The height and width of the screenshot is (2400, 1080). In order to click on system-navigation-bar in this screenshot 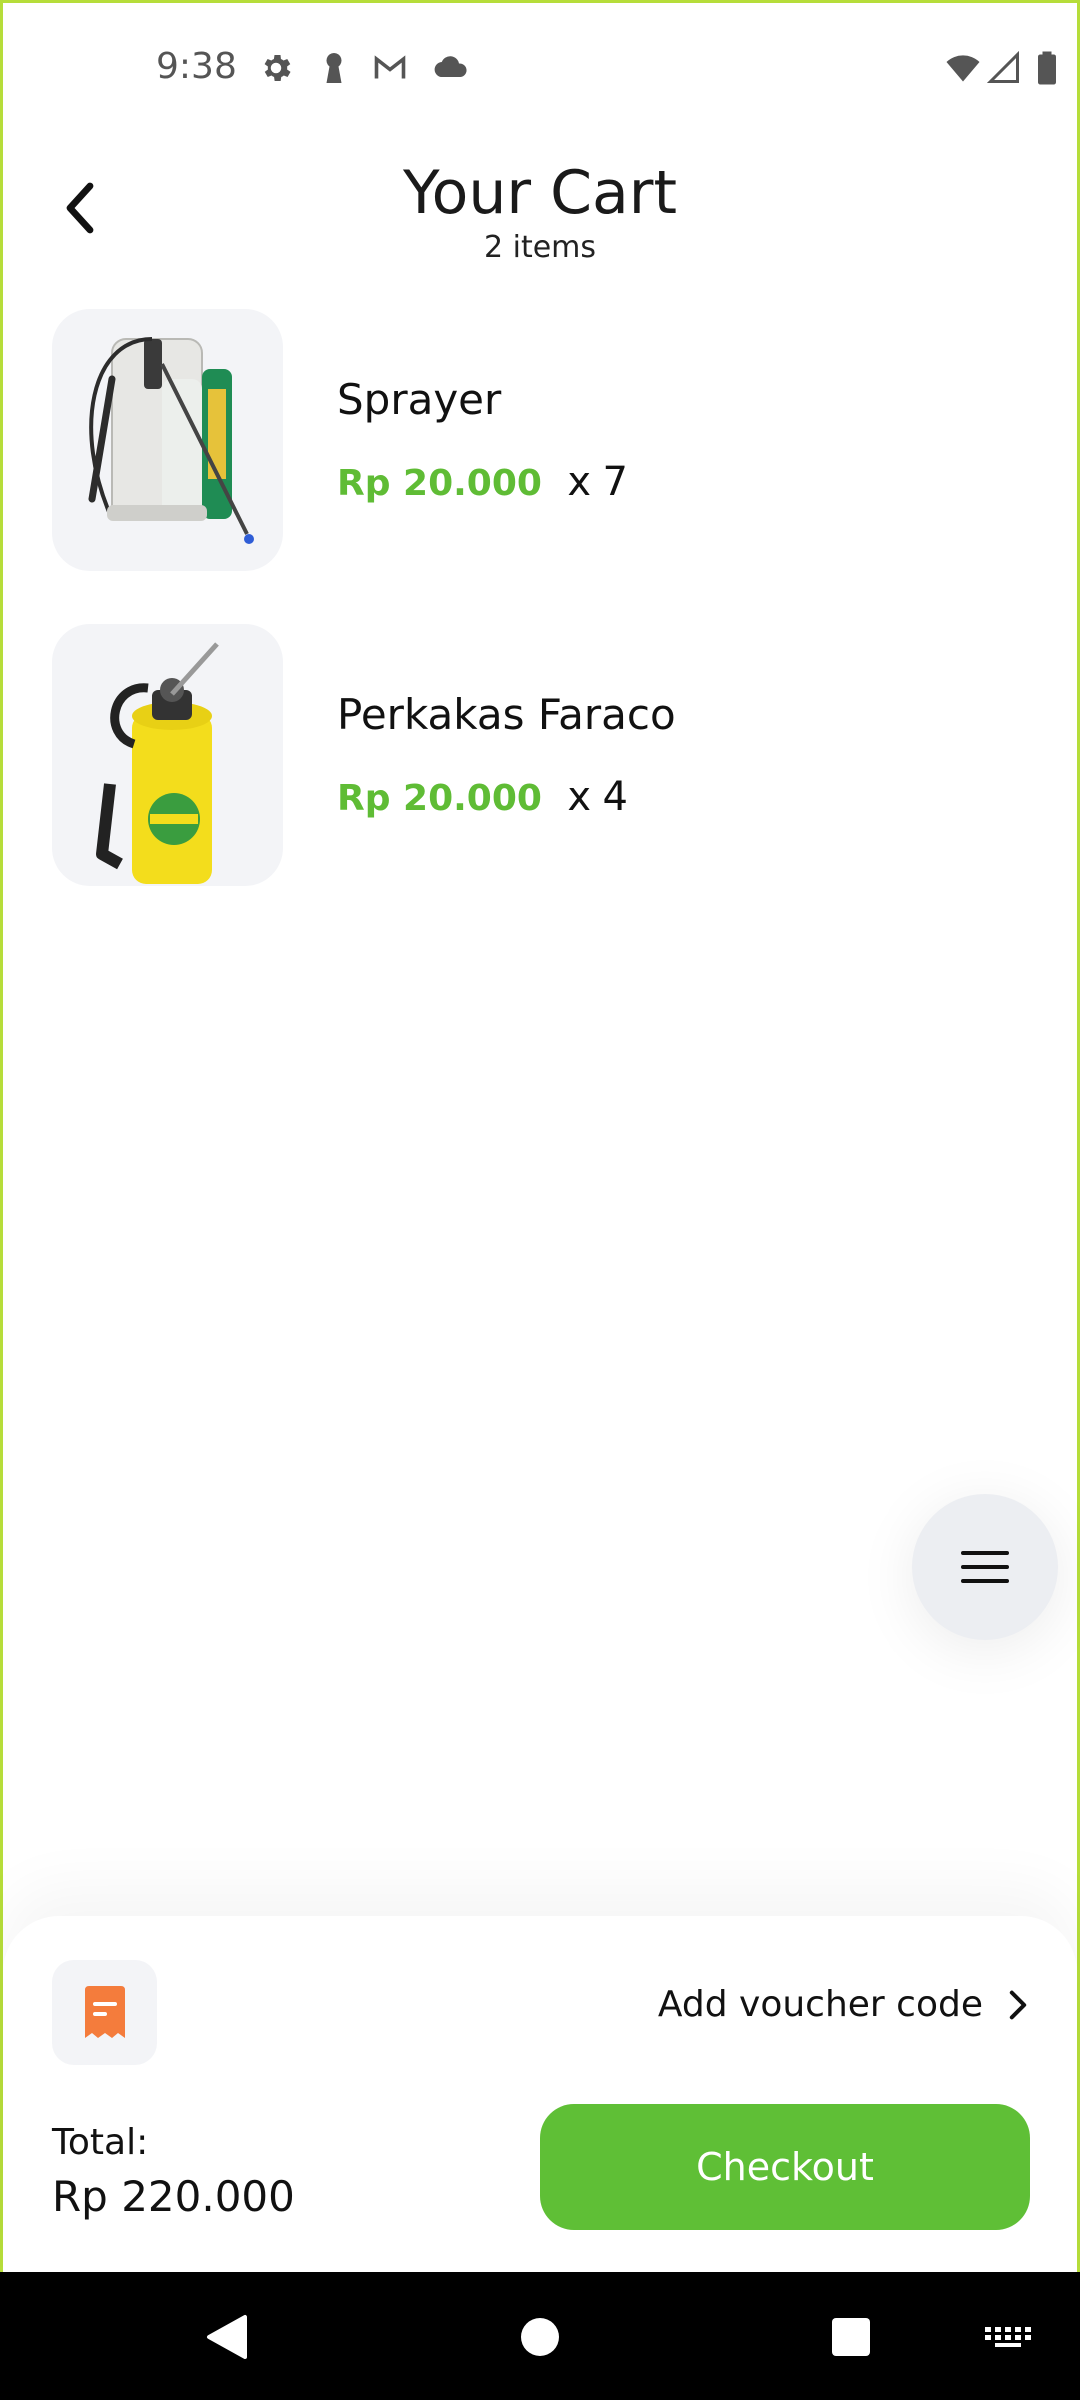, I will do `click(540, 2336)`.